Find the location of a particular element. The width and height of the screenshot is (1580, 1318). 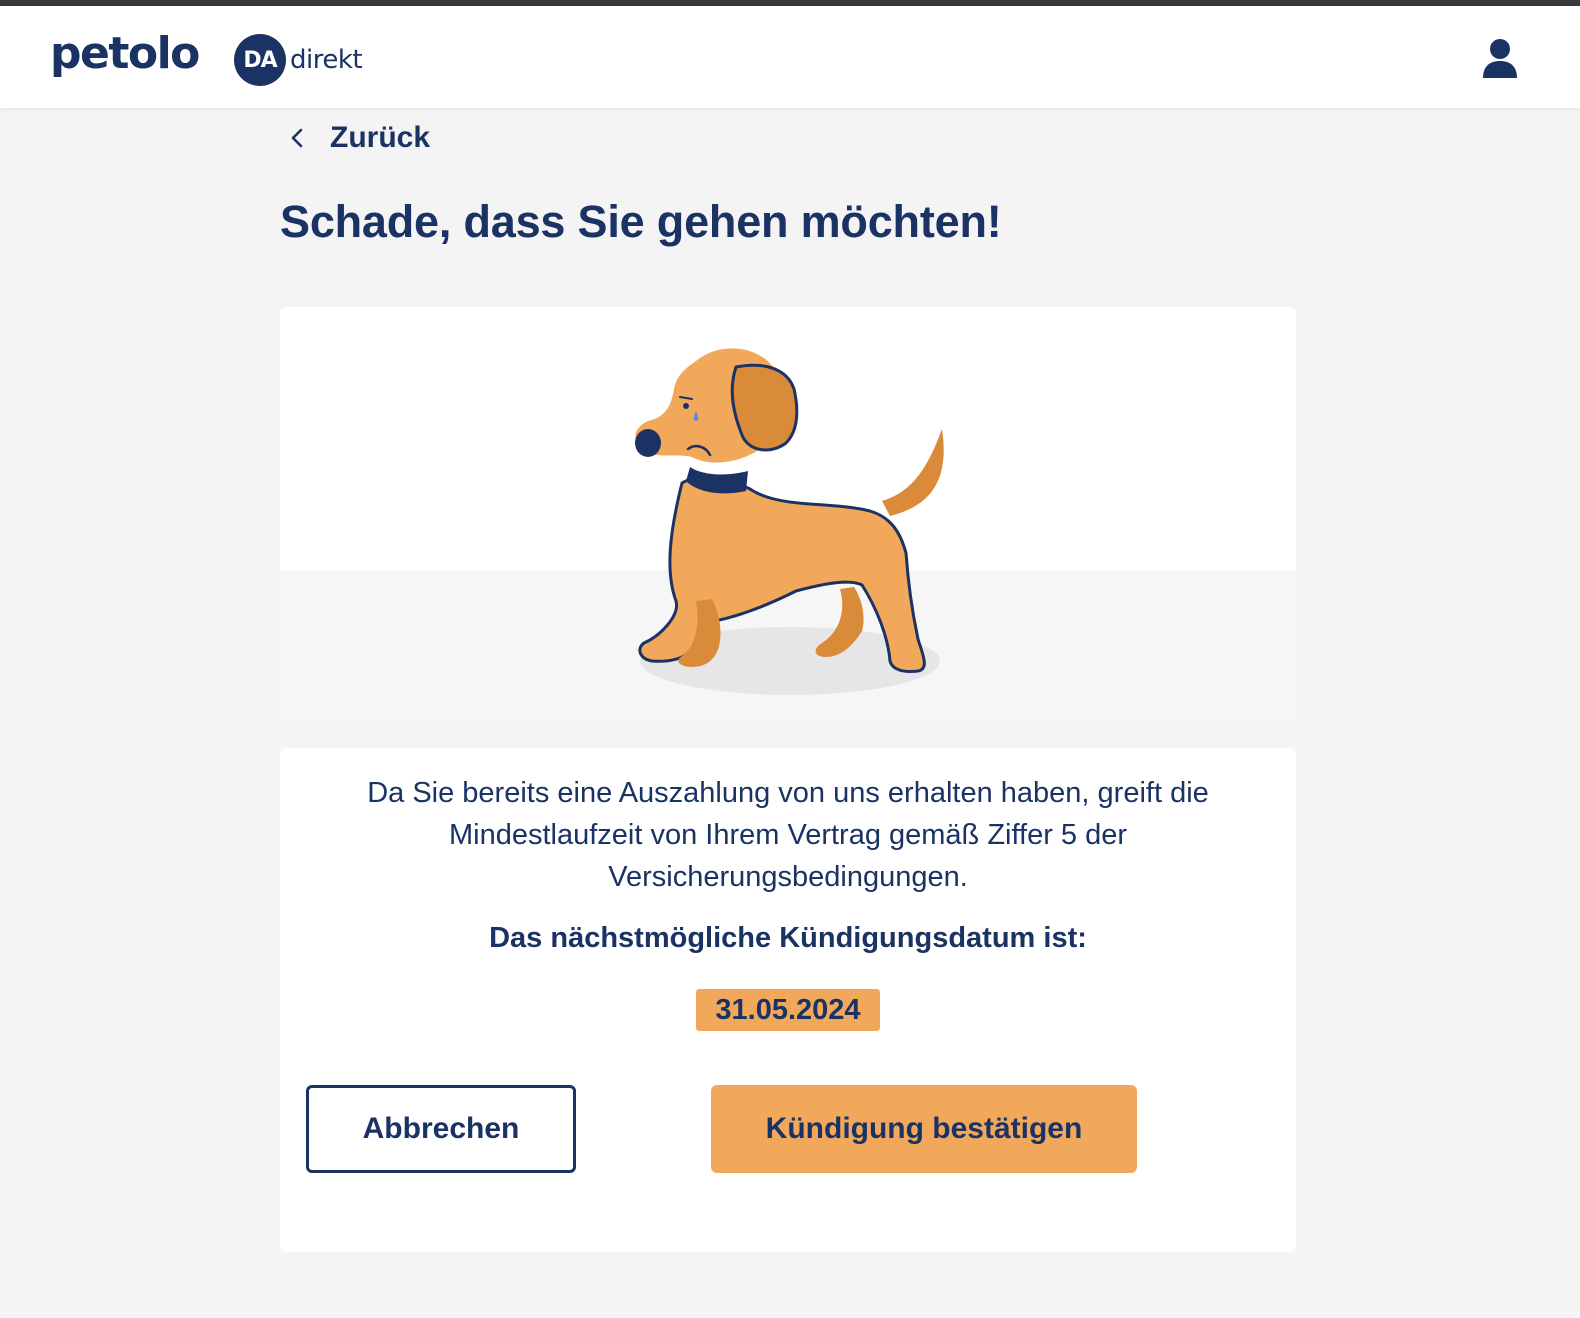

user-icon is located at coordinates (1500, 58).